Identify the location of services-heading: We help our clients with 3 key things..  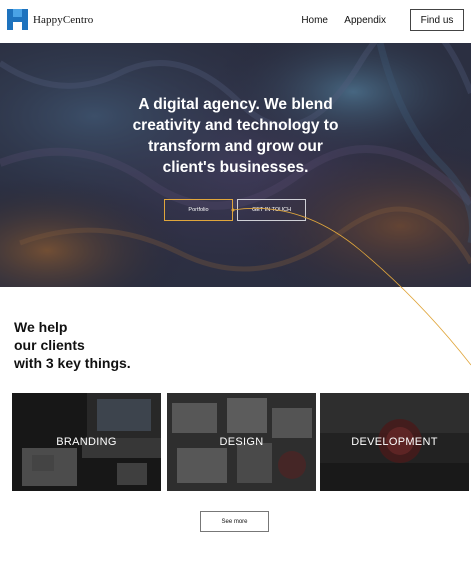
(72, 345).